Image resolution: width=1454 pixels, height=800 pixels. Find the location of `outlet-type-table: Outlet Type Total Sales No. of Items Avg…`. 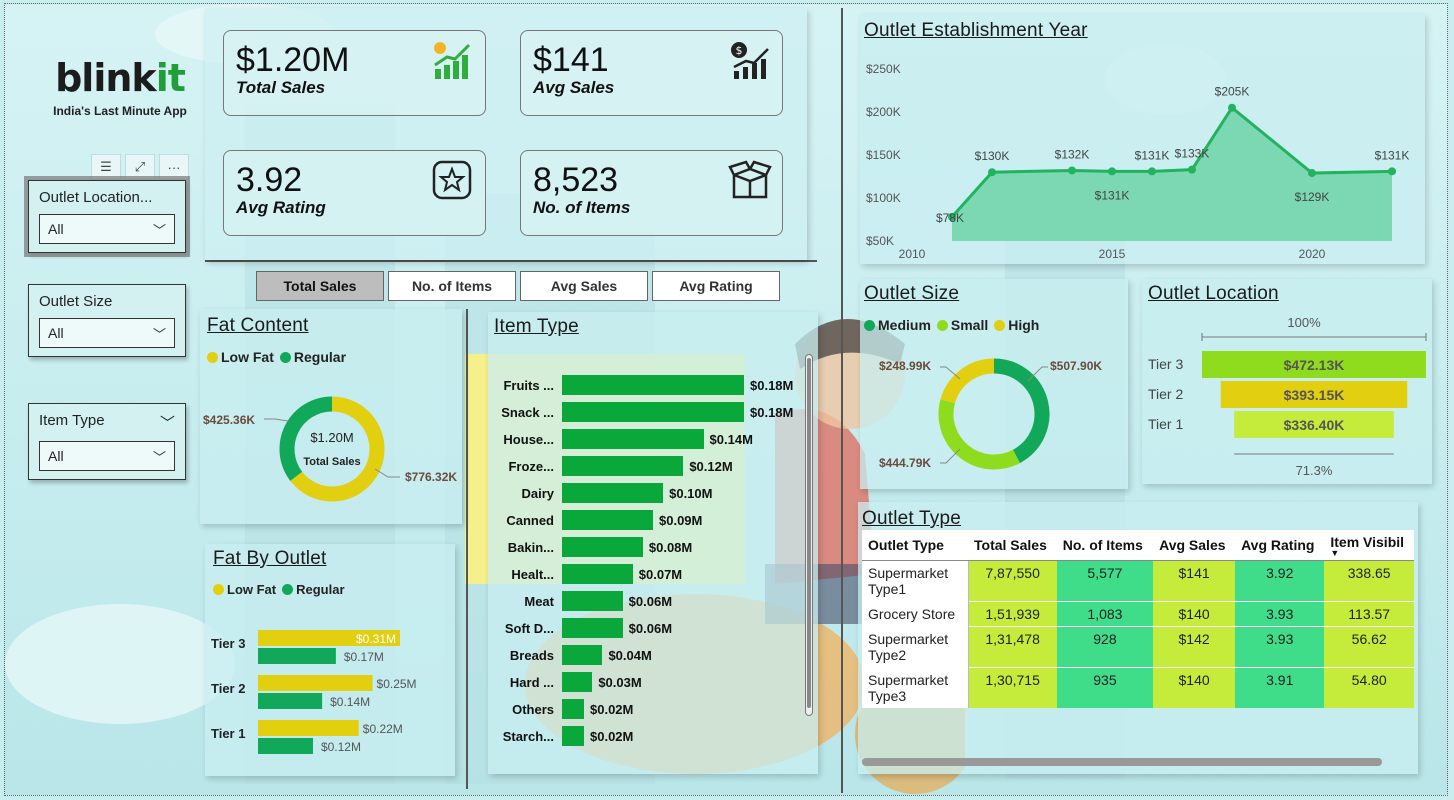

outlet-type-table: Outlet Type Total Sales No. of Items Avg… is located at coordinates (1138, 619).